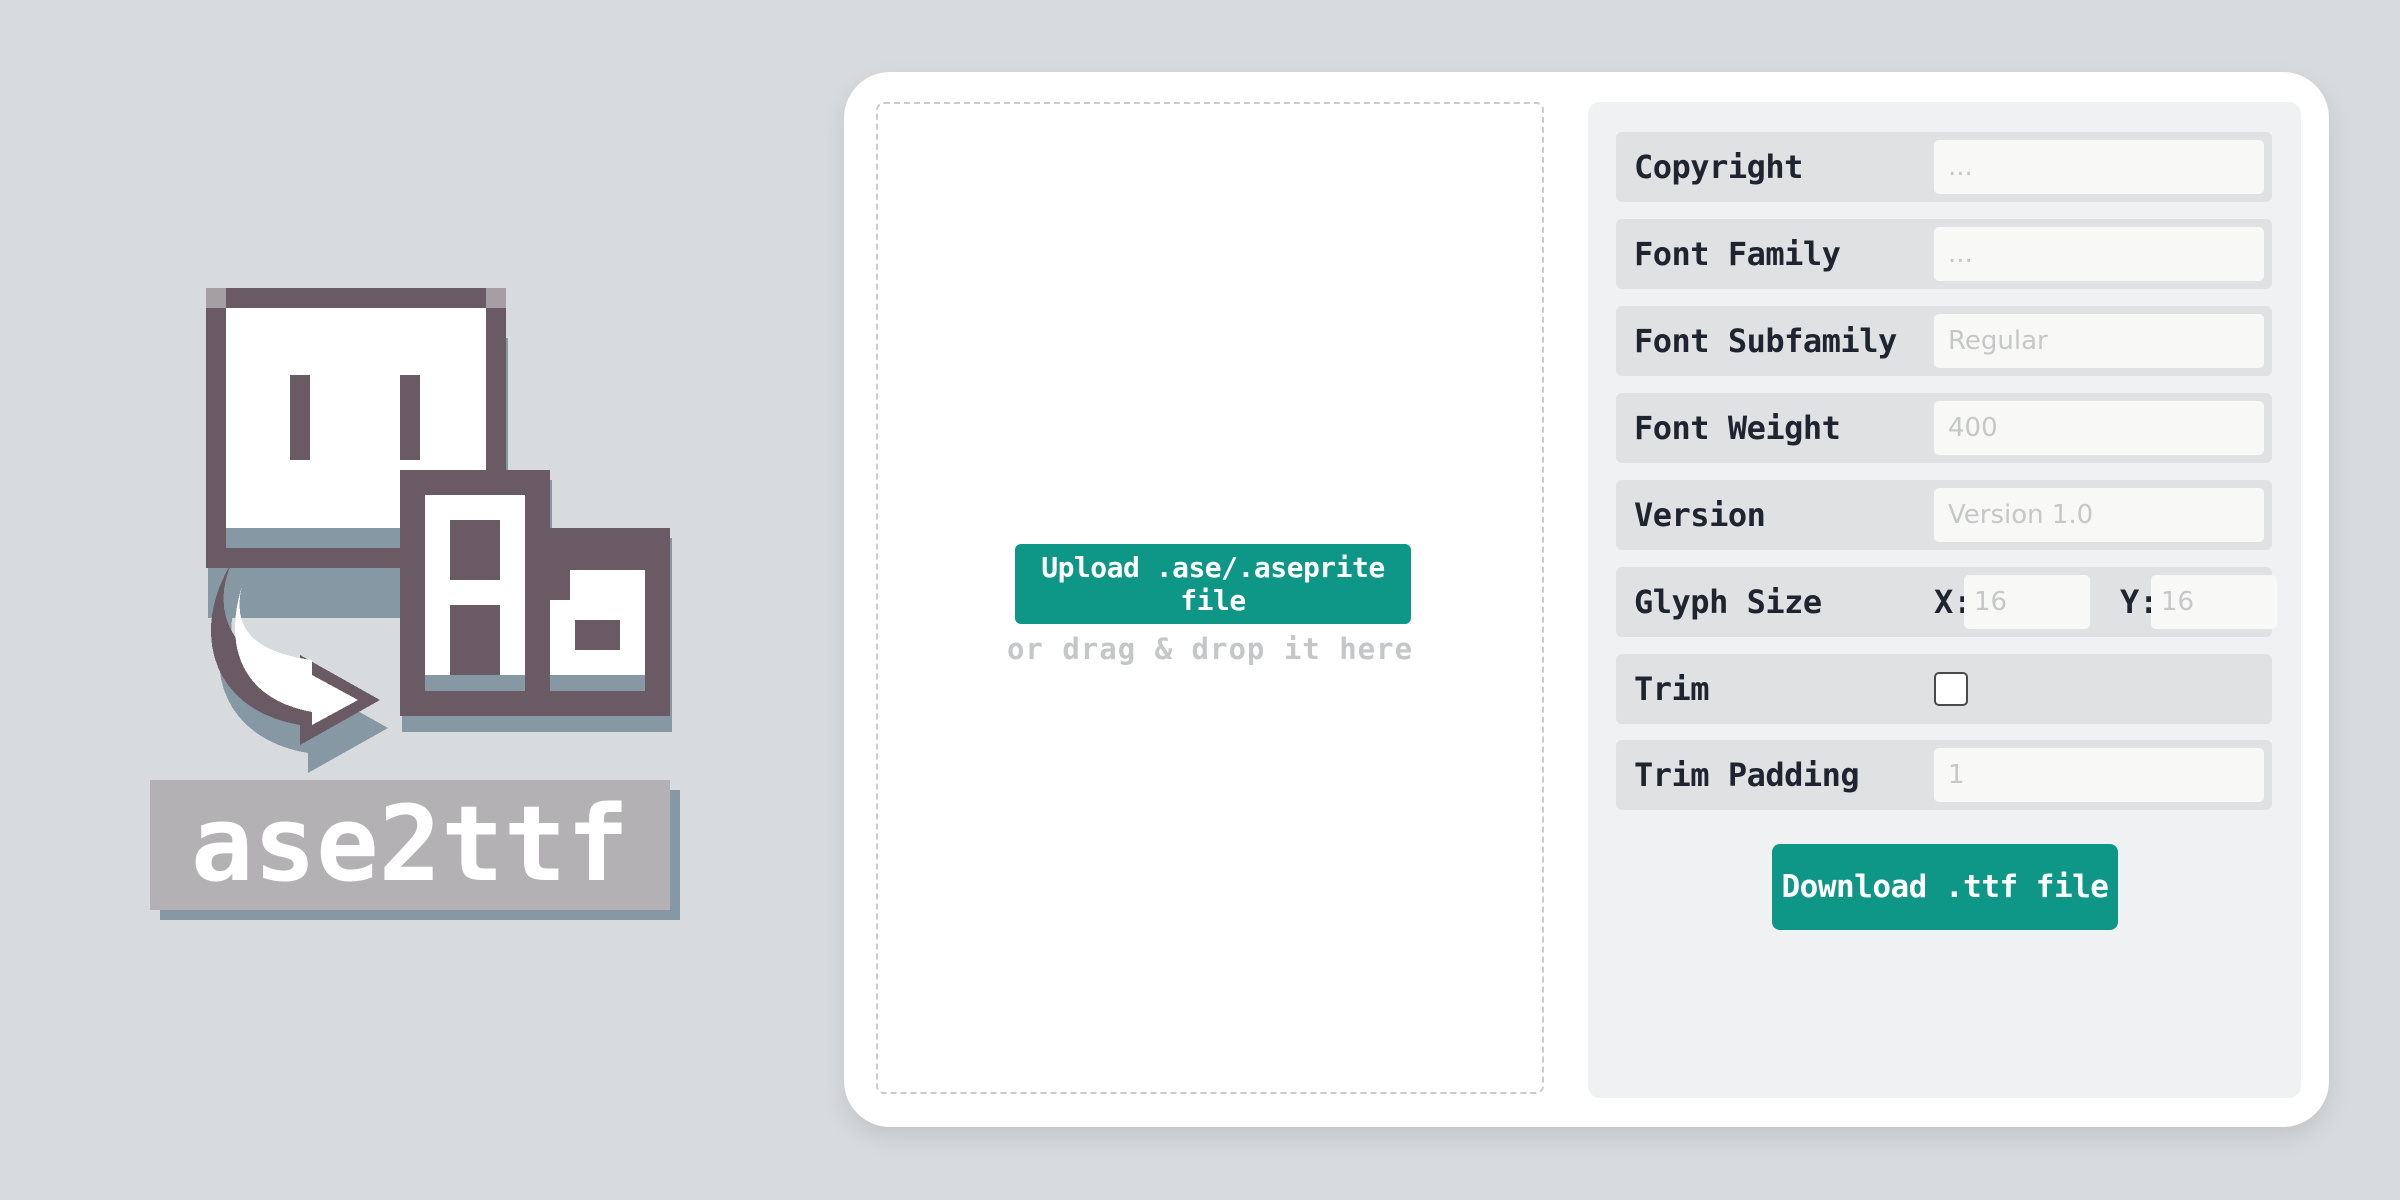  I want to click on font-family-label: Font Family, so click(1737, 254).